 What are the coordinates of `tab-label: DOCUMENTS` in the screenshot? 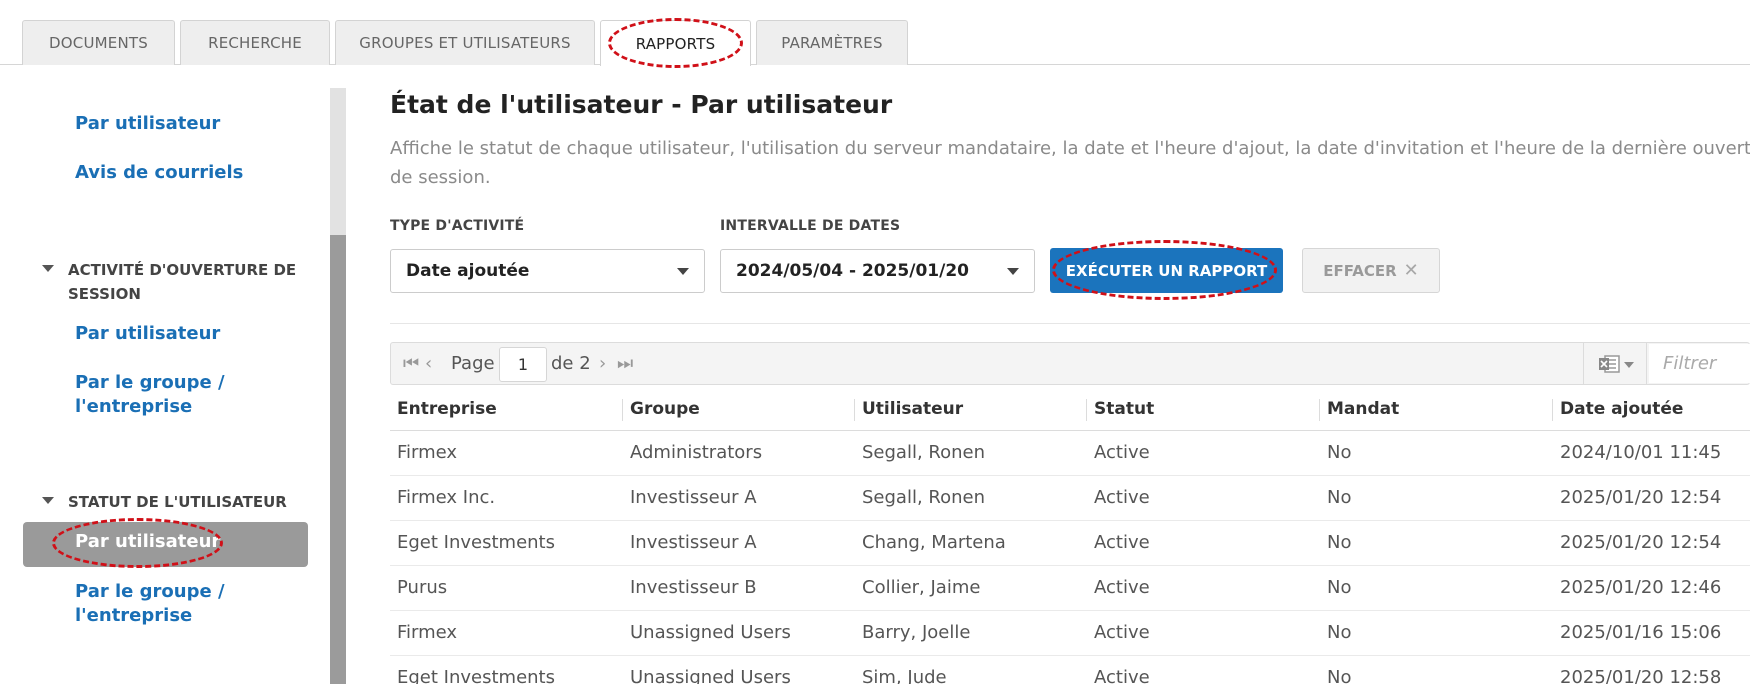 It's located at (98, 43).